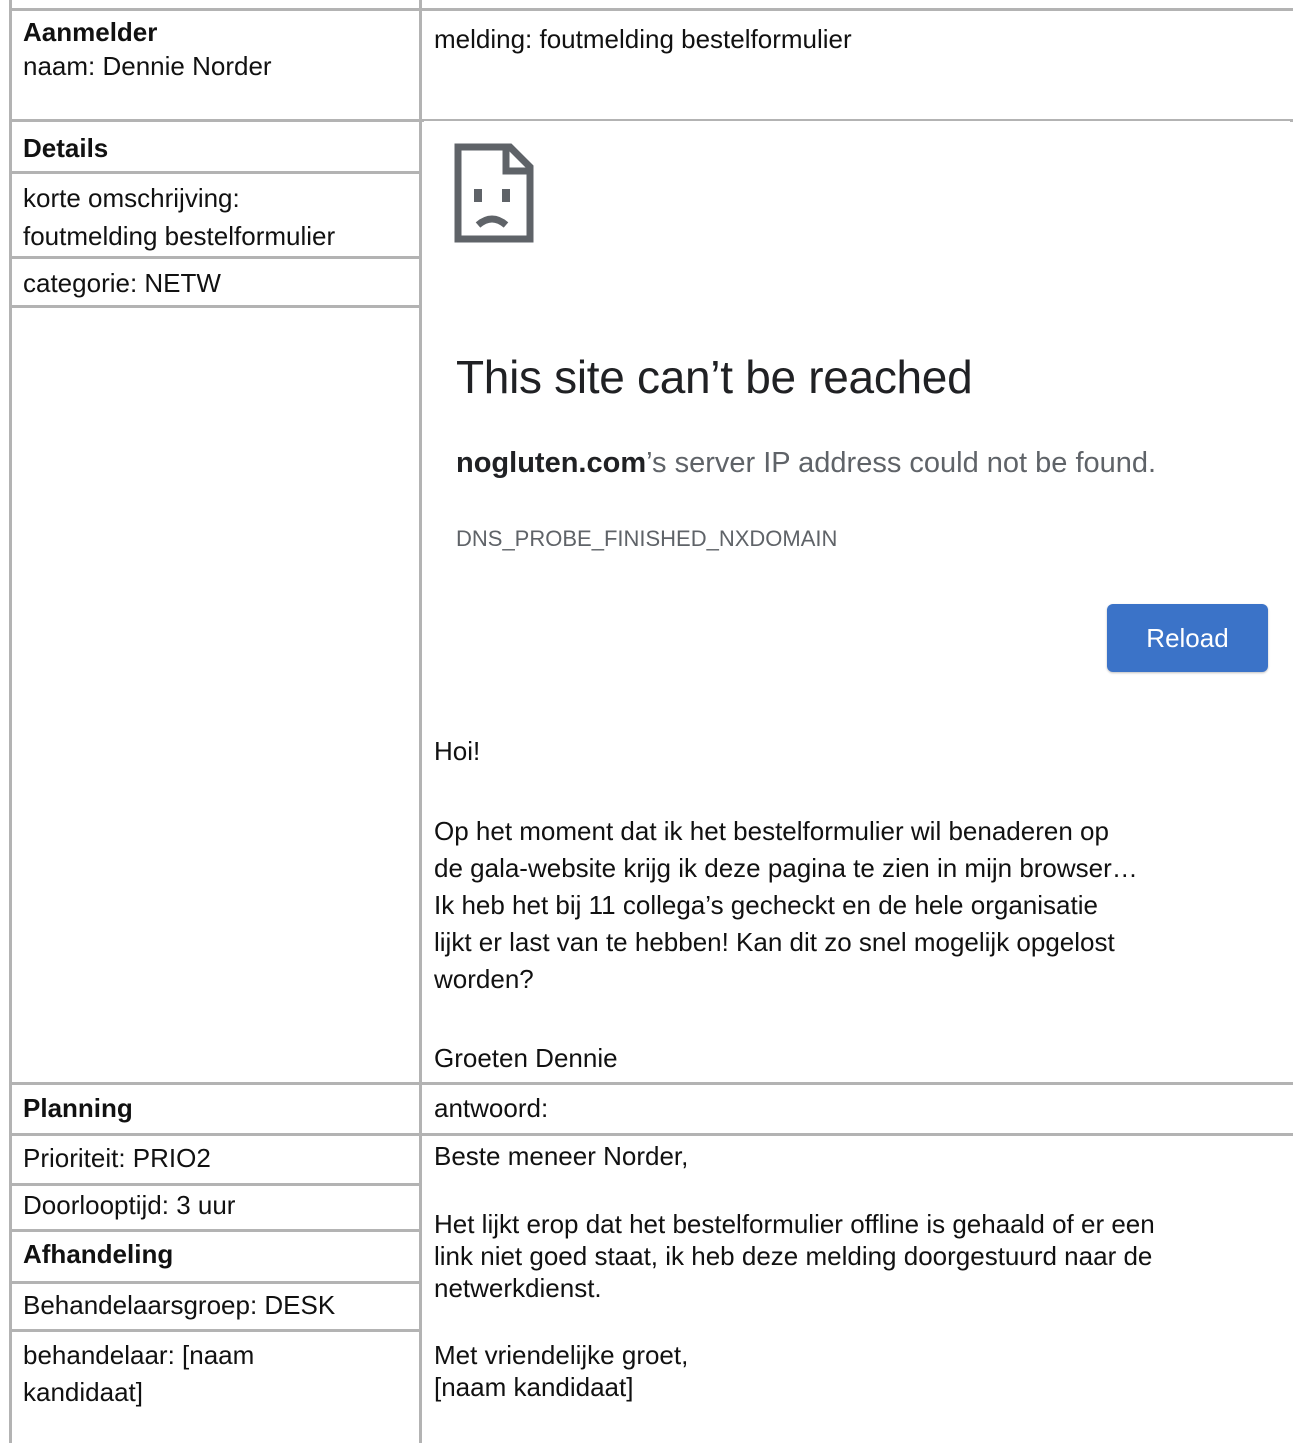  What do you see at coordinates (117, 1158) in the screenshot?
I see `prioriteit: Prioriteit: PRIO2` at bounding box center [117, 1158].